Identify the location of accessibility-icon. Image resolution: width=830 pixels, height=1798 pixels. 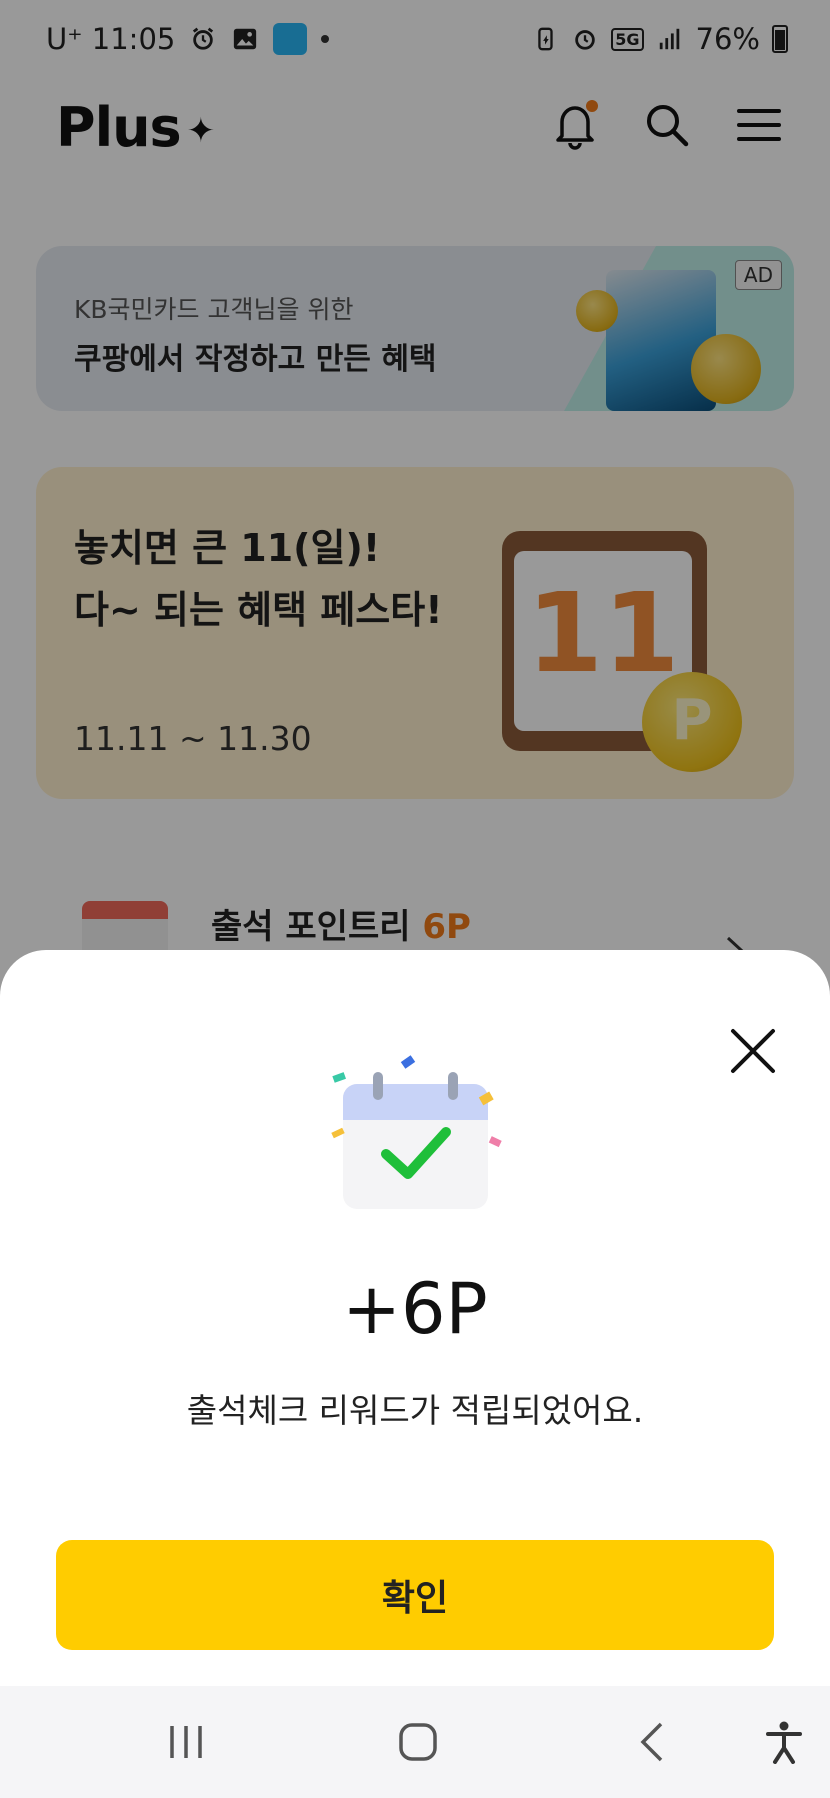
(784, 1742).